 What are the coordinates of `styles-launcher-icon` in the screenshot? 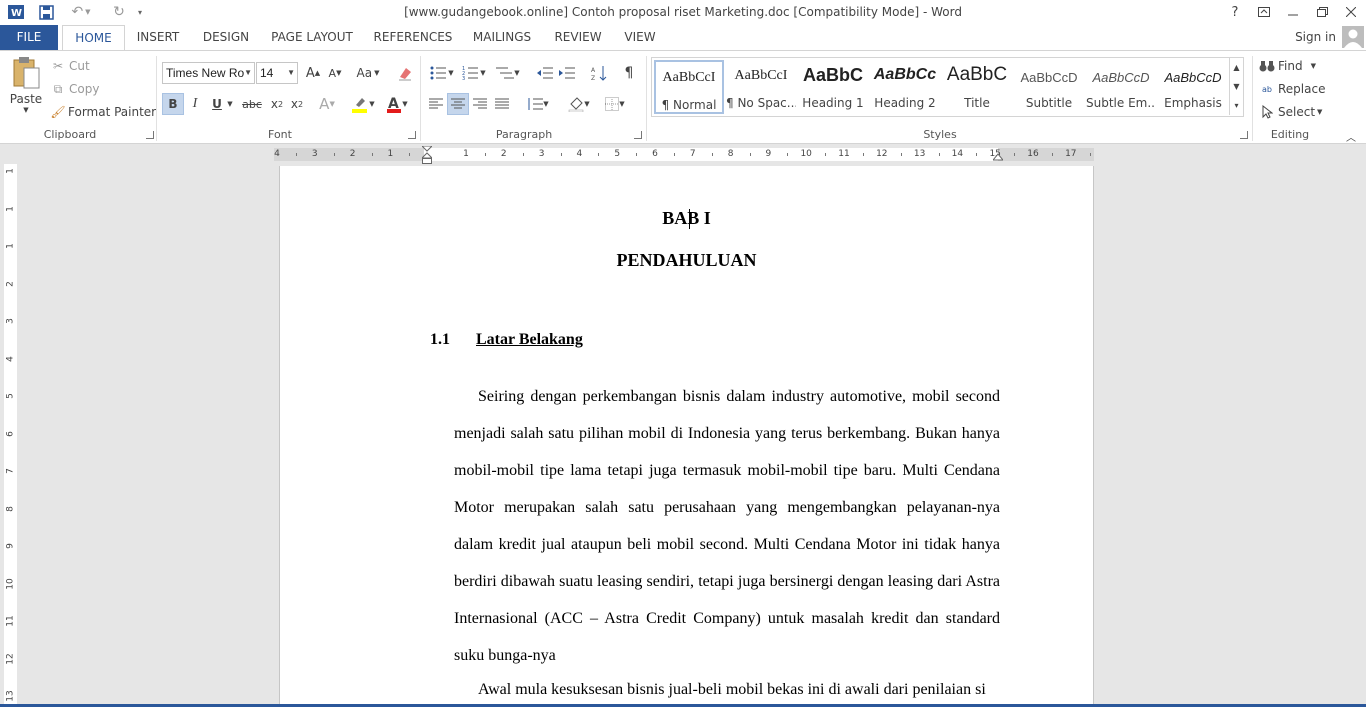 It's located at (1244, 135).